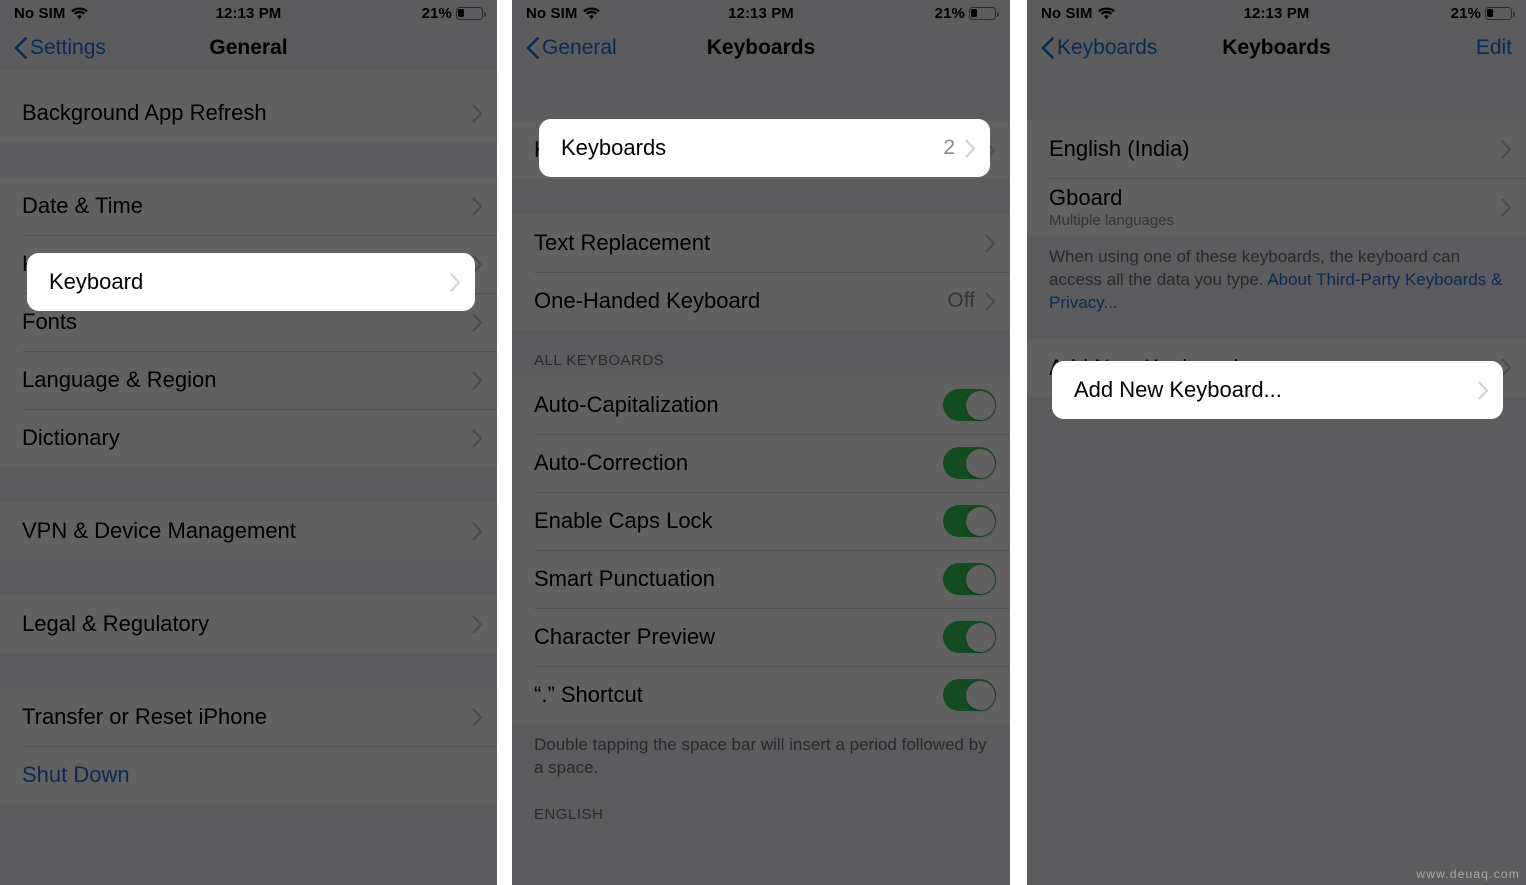  Describe the element at coordinates (761, 579) in the screenshot. I see `toggle-row-smart-punctuation: Smart Punctuation` at that location.